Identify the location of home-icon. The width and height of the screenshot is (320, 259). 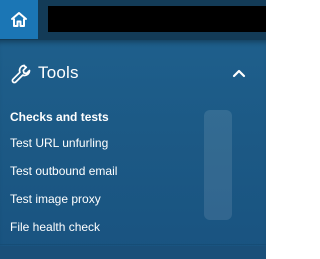
(19, 19).